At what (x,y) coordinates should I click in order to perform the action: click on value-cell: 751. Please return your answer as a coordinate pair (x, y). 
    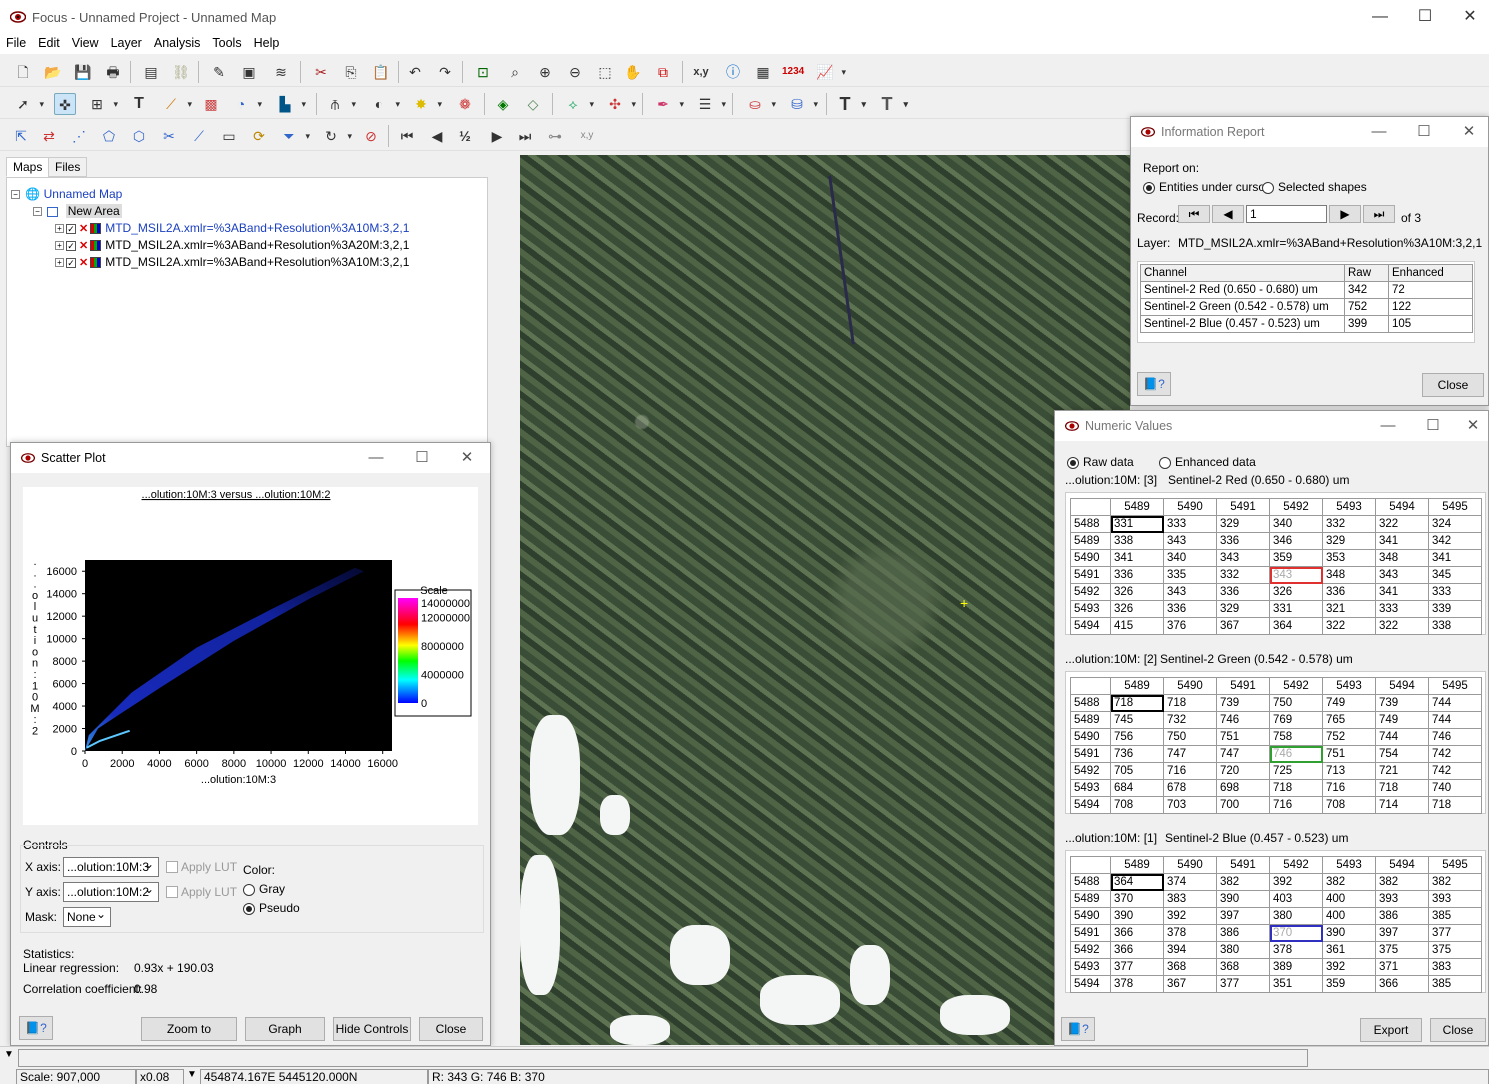
    Looking at the image, I should click on (1243, 737).